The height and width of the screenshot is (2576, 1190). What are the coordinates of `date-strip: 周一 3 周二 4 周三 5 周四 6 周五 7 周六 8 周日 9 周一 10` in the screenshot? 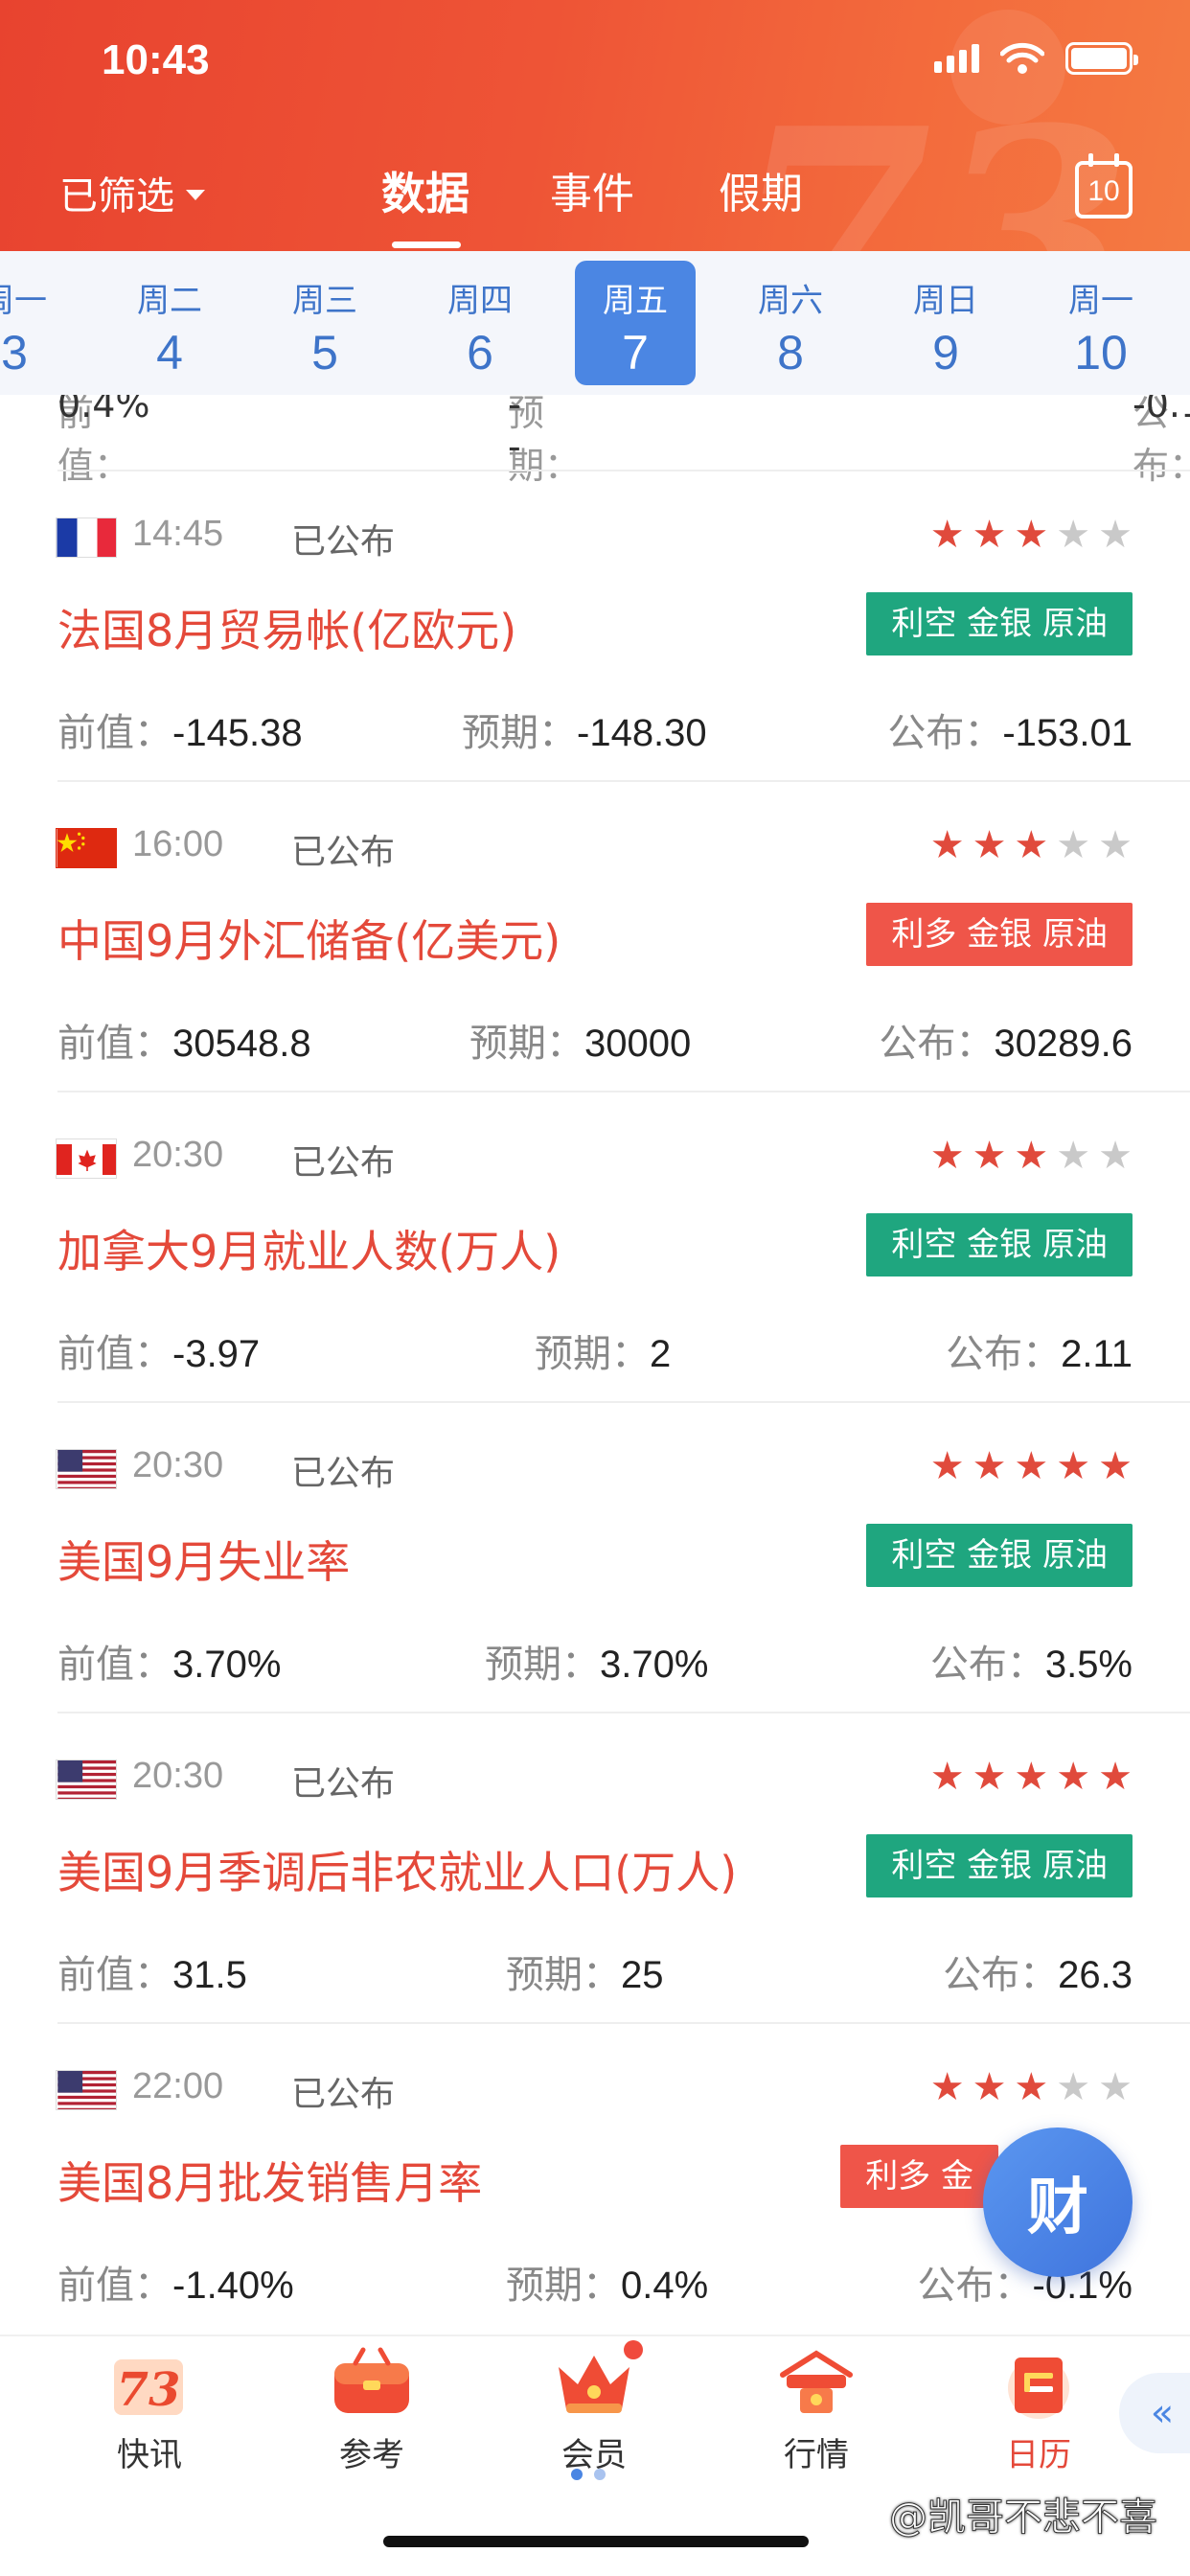 It's located at (595, 323).